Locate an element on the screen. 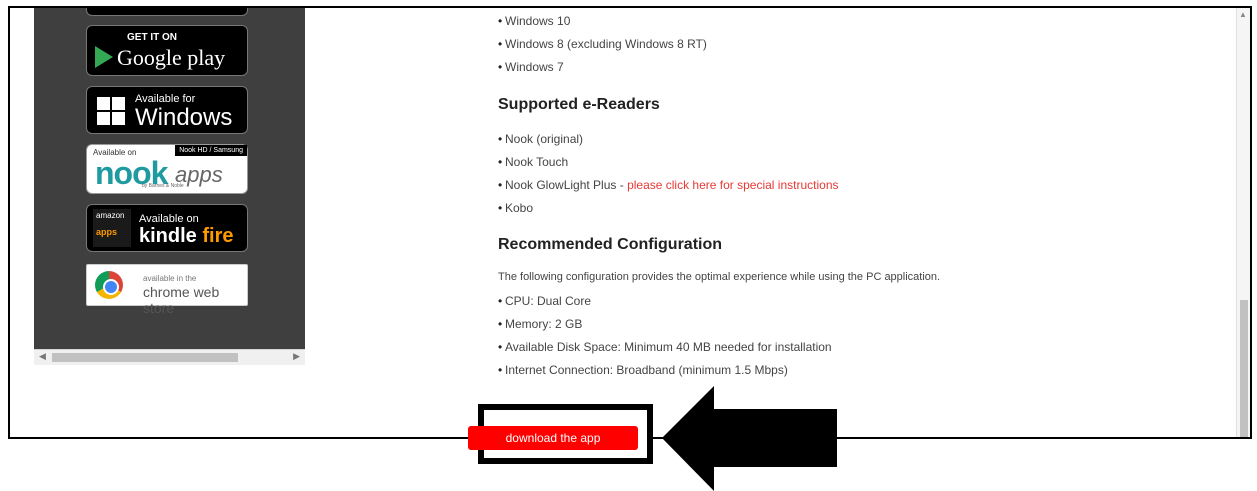 This screenshot has width=1257, height=491. kindle-fire-text: kindle fire is located at coordinates (186, 236).